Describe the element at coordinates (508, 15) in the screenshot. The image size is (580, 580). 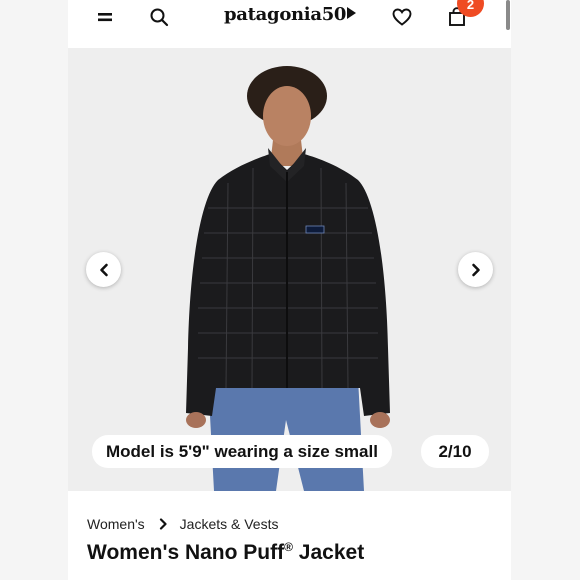
I see `scrollbar-thumb` at that location.